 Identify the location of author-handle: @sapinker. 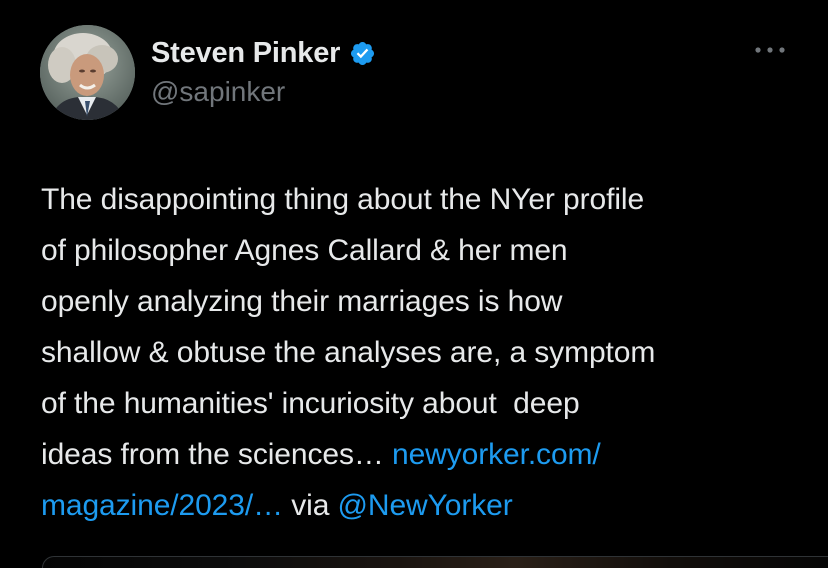
(263, 92).